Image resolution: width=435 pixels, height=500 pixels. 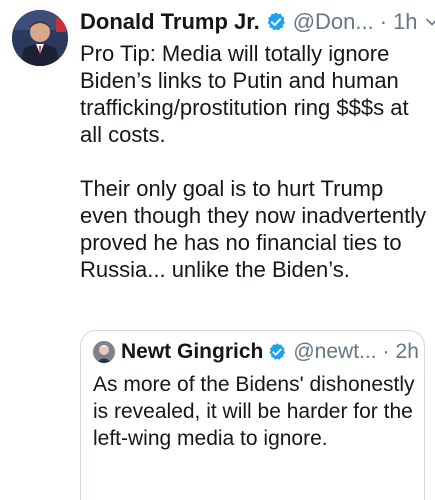 I want to click on chevron-down-icon, so click(x=429, y=22).